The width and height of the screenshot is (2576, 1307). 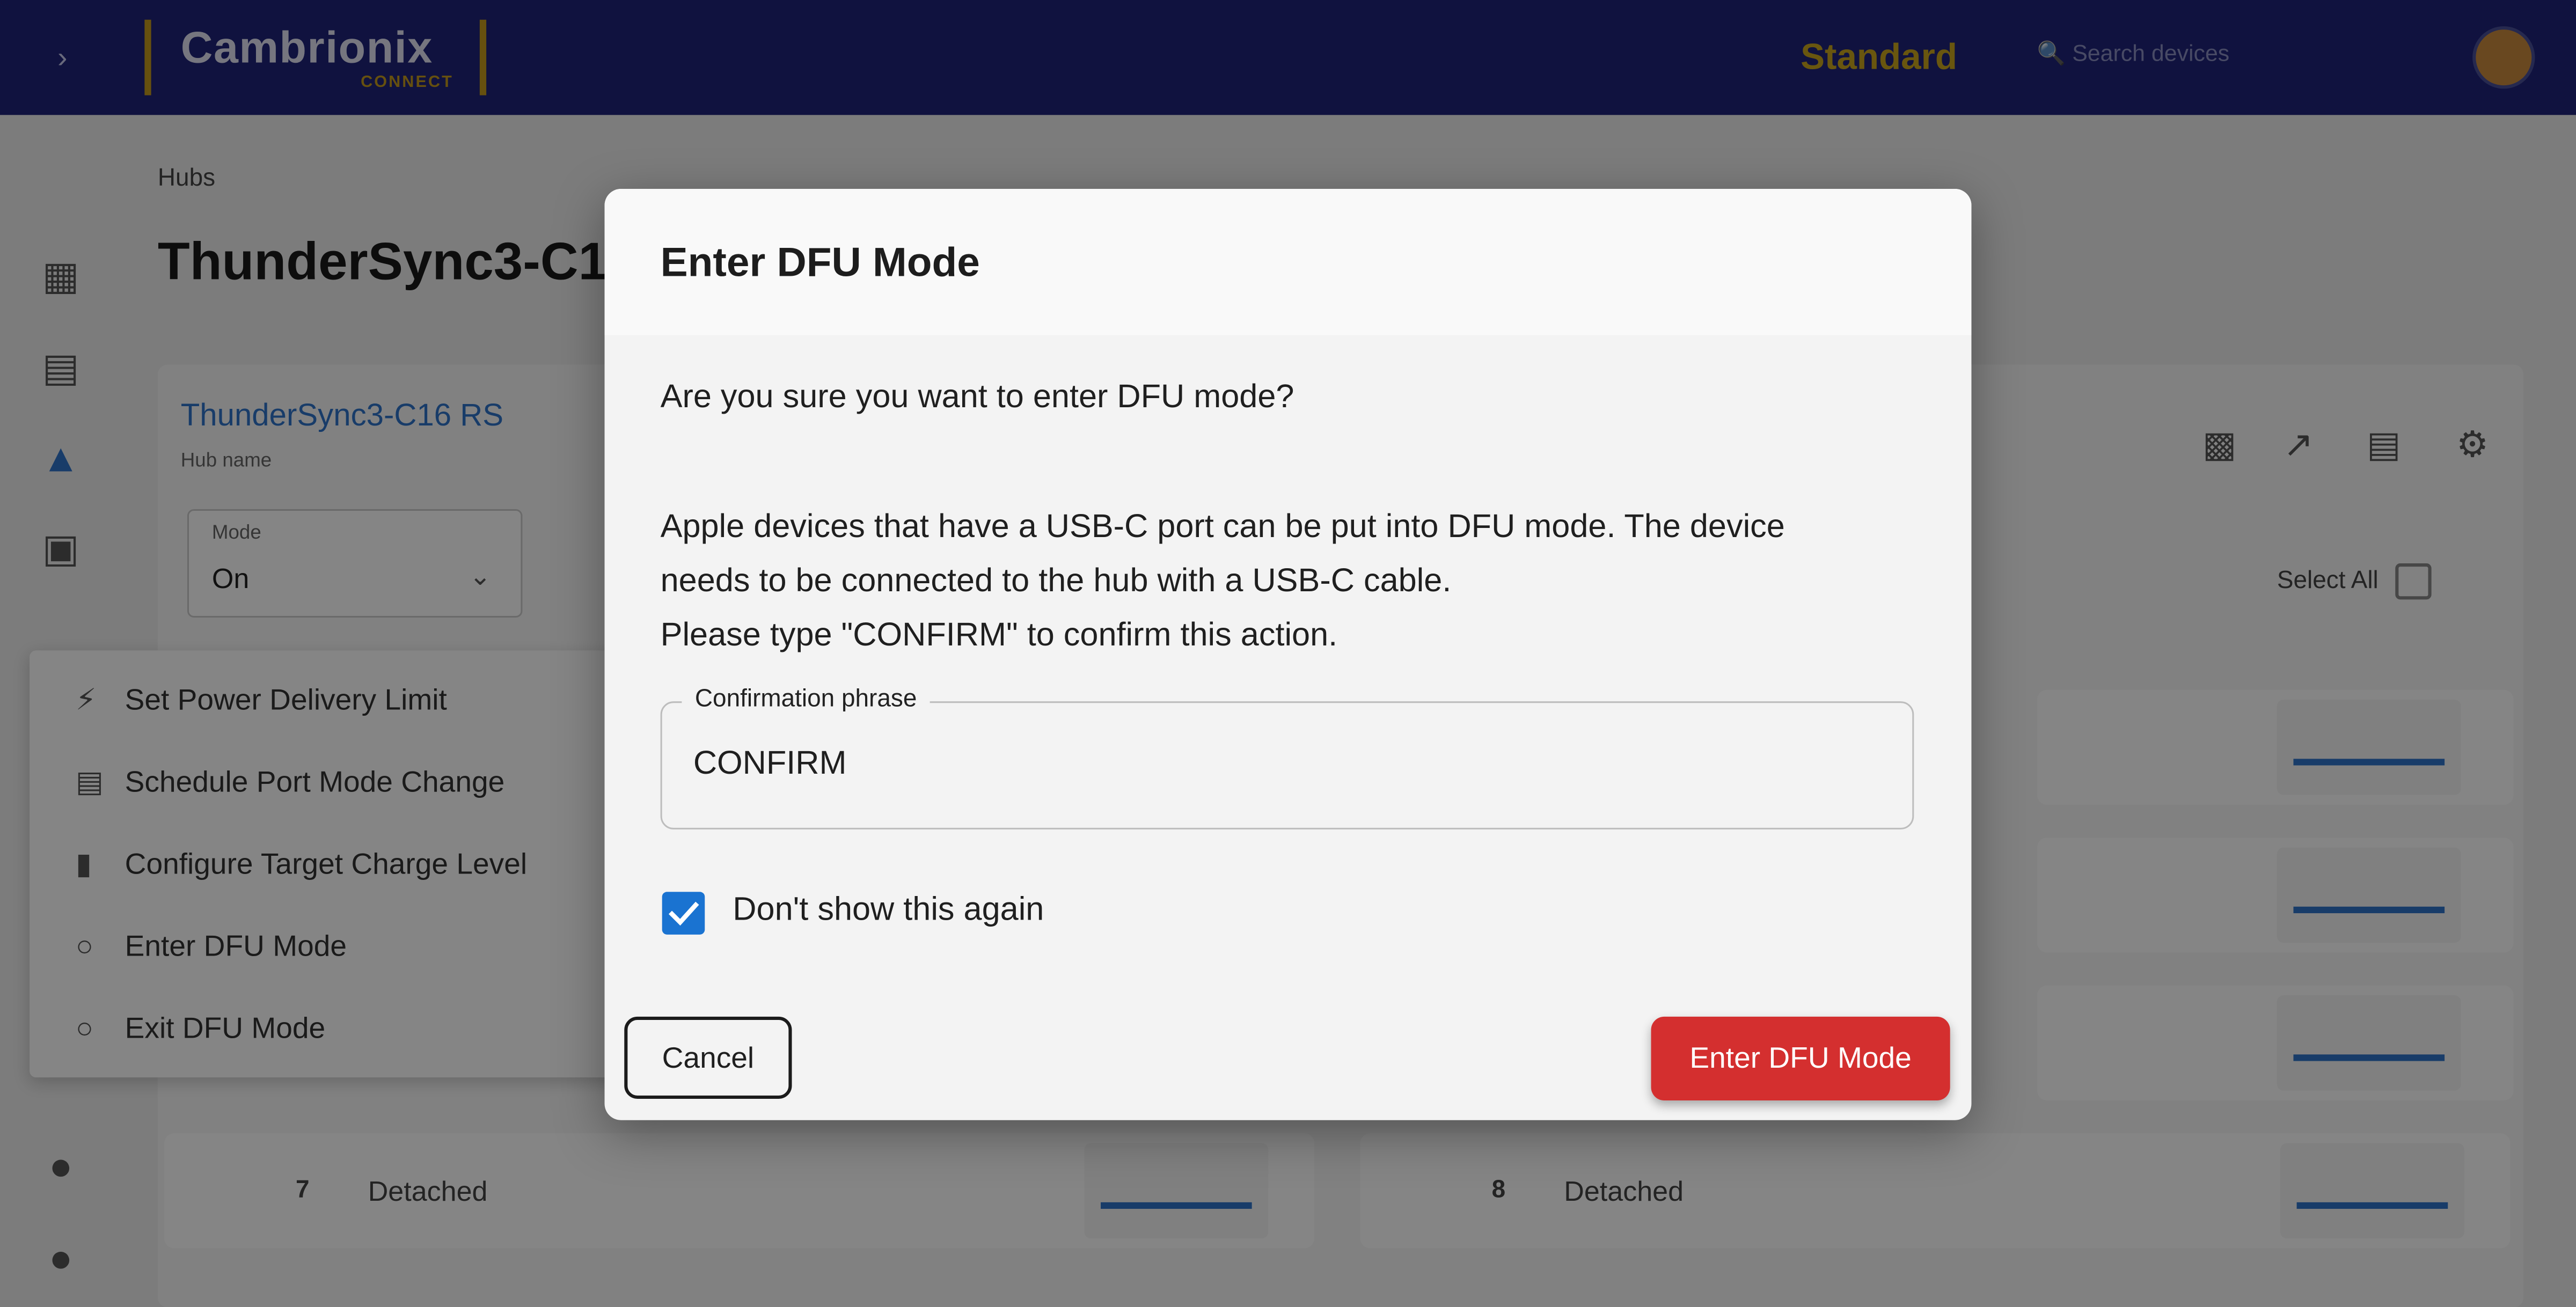 I want to click on confirmation-field-label: Confirmation phrase, so click(x=806, y=699).